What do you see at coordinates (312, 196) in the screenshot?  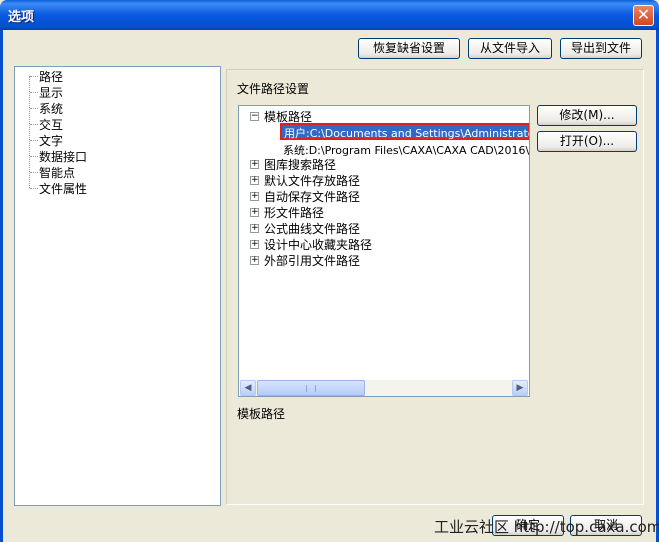 I see `tree-node-autosave: 自动保存文件路径` at bounding box center [312, 196].